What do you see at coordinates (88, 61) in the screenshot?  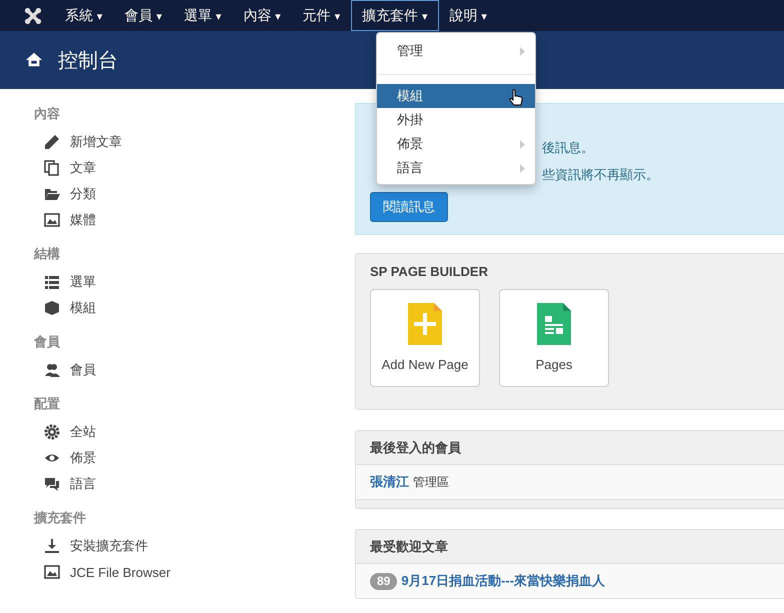 I see `page-title: 控制台` at bounding box center [88, 61].